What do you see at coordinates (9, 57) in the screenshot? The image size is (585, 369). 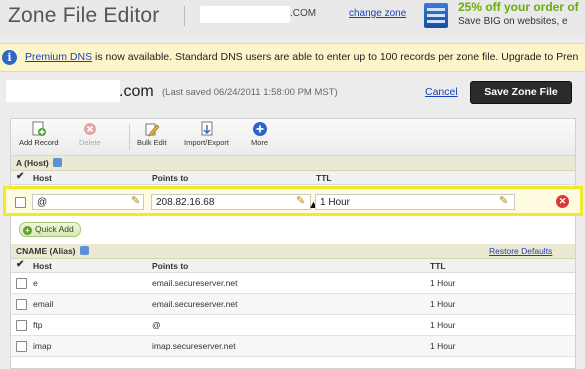 I see `info-icon: i` at bounding box center [9, 57].